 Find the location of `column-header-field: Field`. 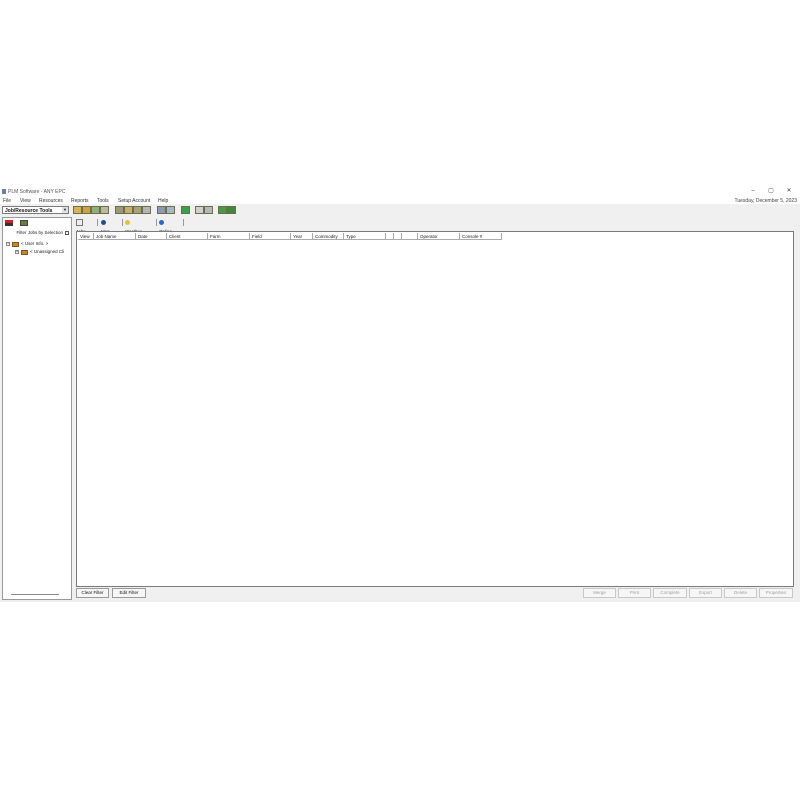

column-header-field: Field is located at coordinates (270, 236).